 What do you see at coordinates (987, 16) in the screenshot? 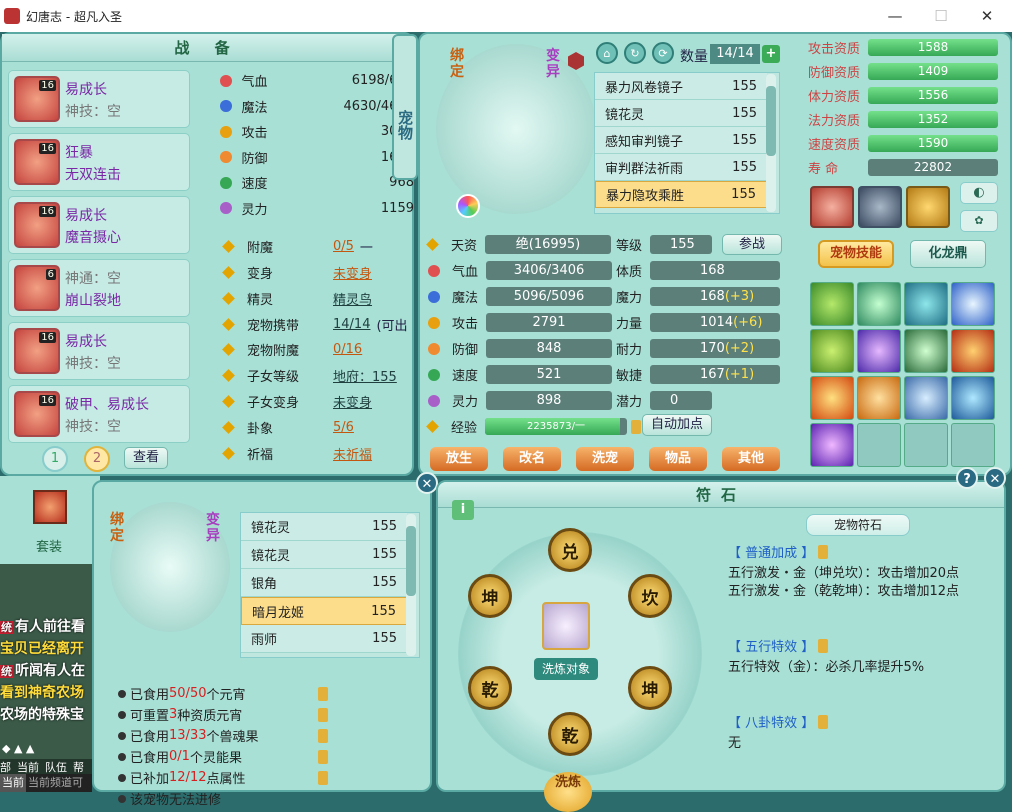
I see `close-button: ✕` at bounding box center [987, 16].